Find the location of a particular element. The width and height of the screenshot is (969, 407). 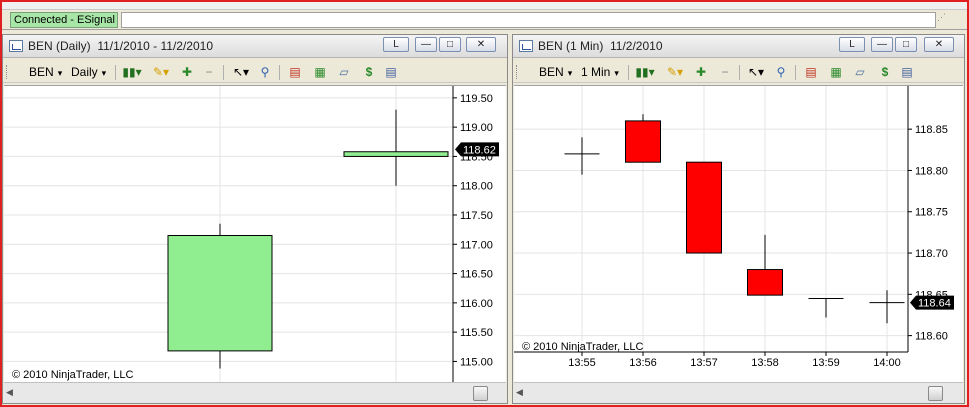

x-tick-label: 13:59 is located at coordinates (826, 363).